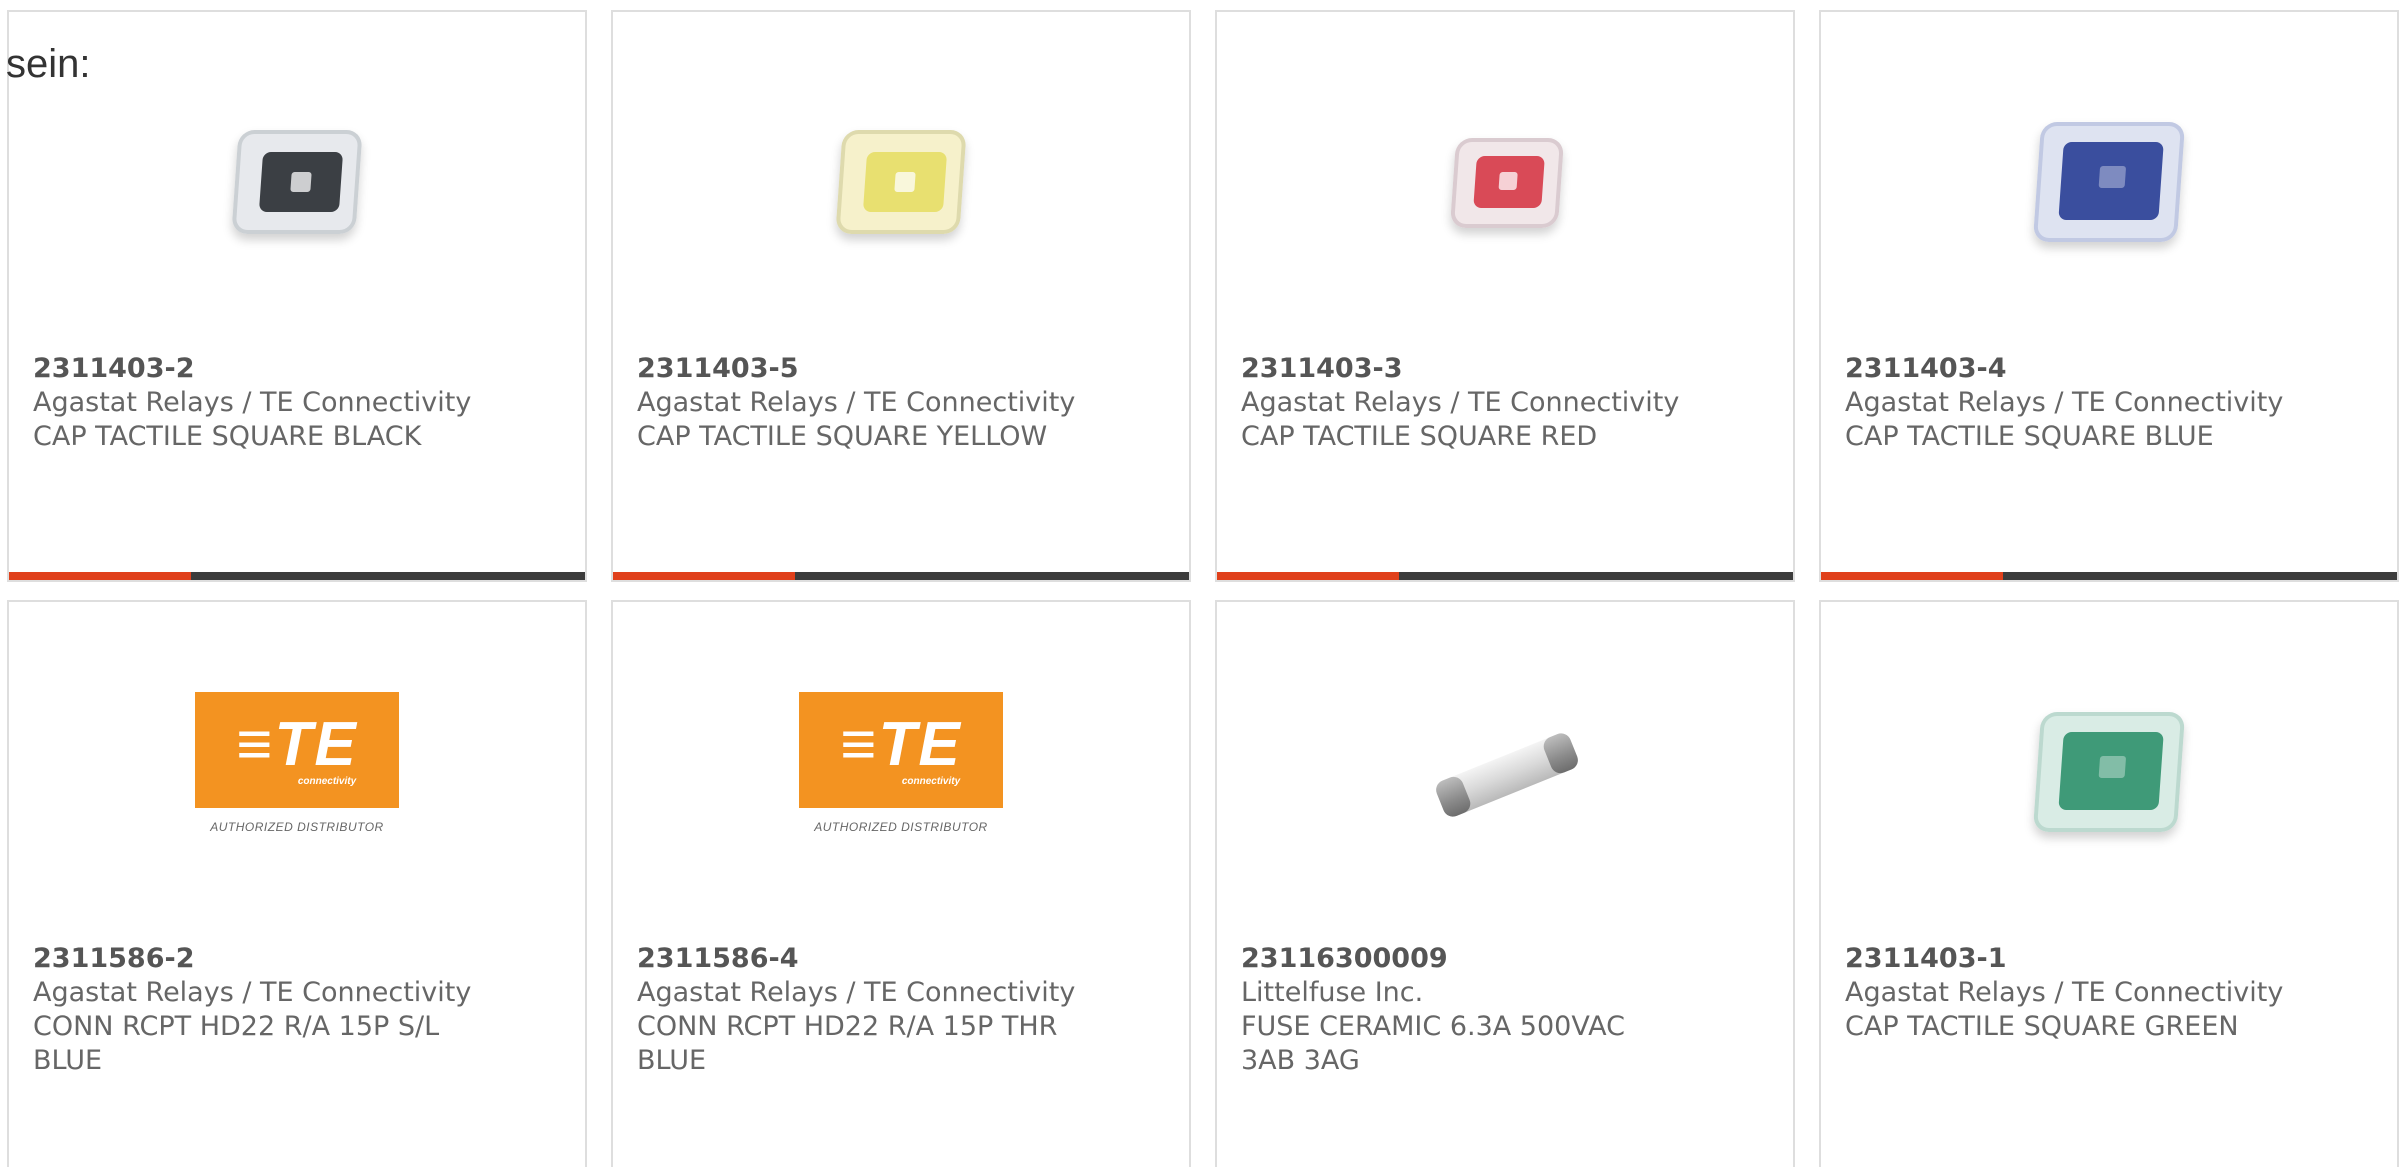 This screenshot has height=1167, width=2400. I want to click on part-number-link: 2311403-3, so click(1505, 369).